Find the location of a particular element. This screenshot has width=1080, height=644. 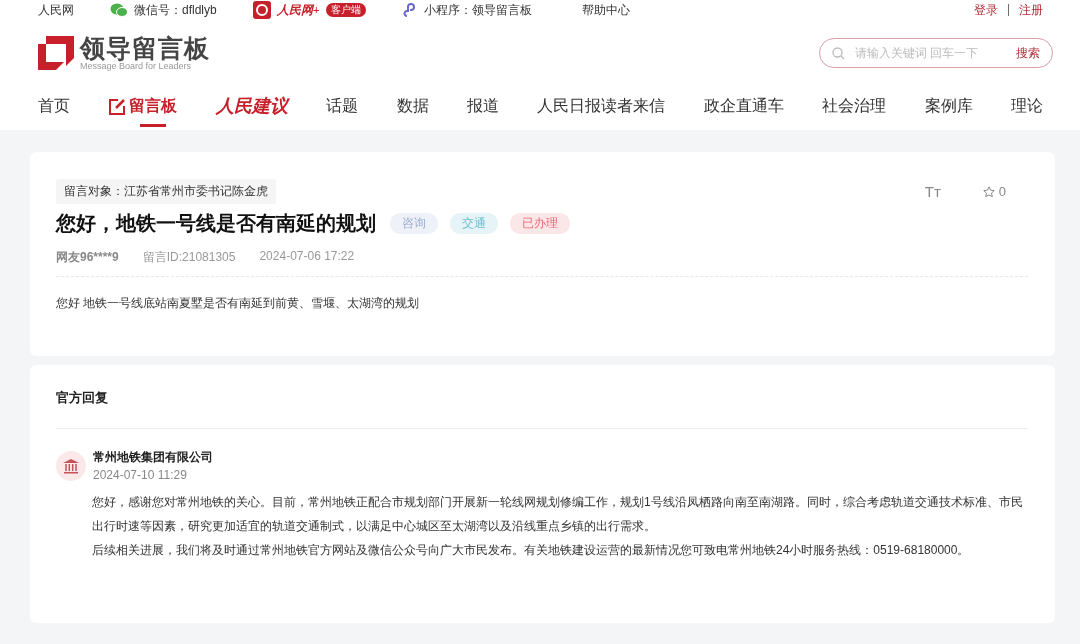

tag: 交通 is located at coordinates (474, 223).